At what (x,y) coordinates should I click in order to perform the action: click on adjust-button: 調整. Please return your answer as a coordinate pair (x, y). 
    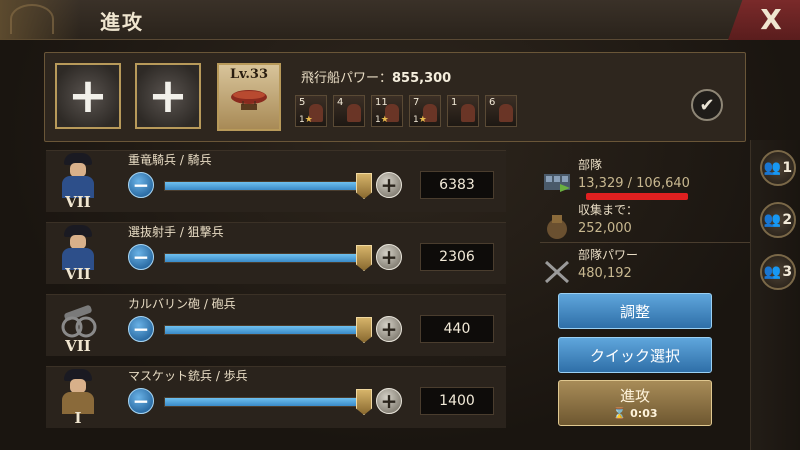
    Looking at the image, I should click on (635, 311).